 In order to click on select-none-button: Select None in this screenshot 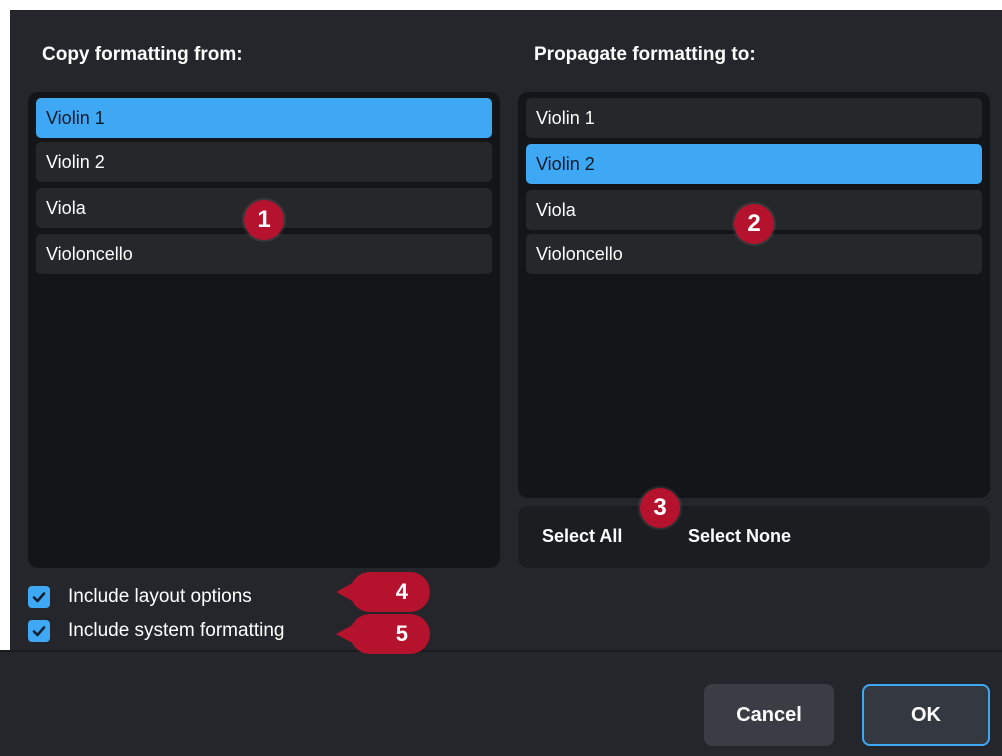, I will do `click(739, 536)`.